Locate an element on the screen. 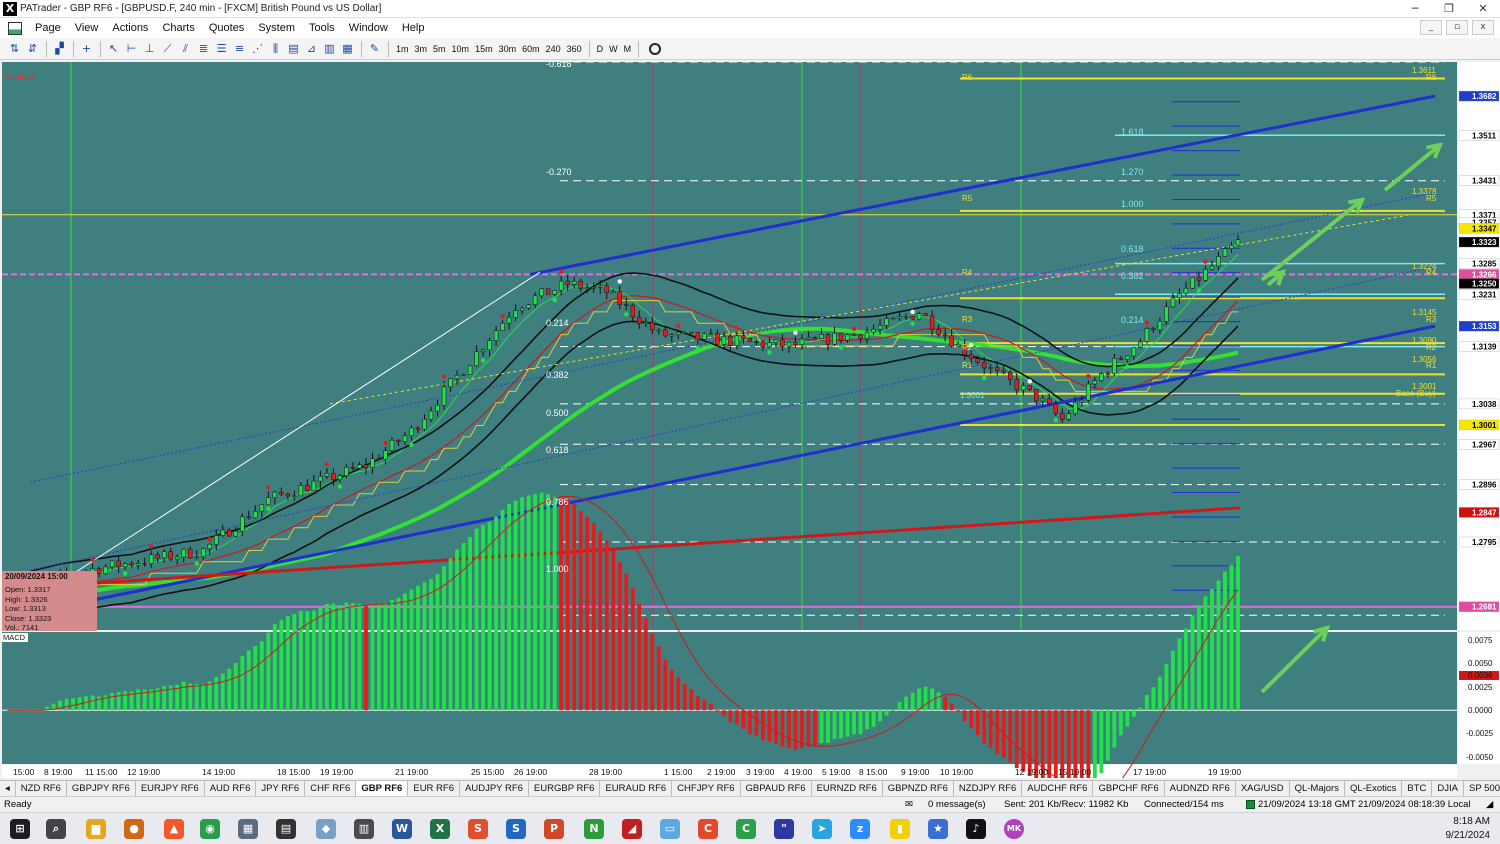 This screenshot has height=844, width=1500. symbol-tab: NZD RF6 is located at coordinates (41, 788).